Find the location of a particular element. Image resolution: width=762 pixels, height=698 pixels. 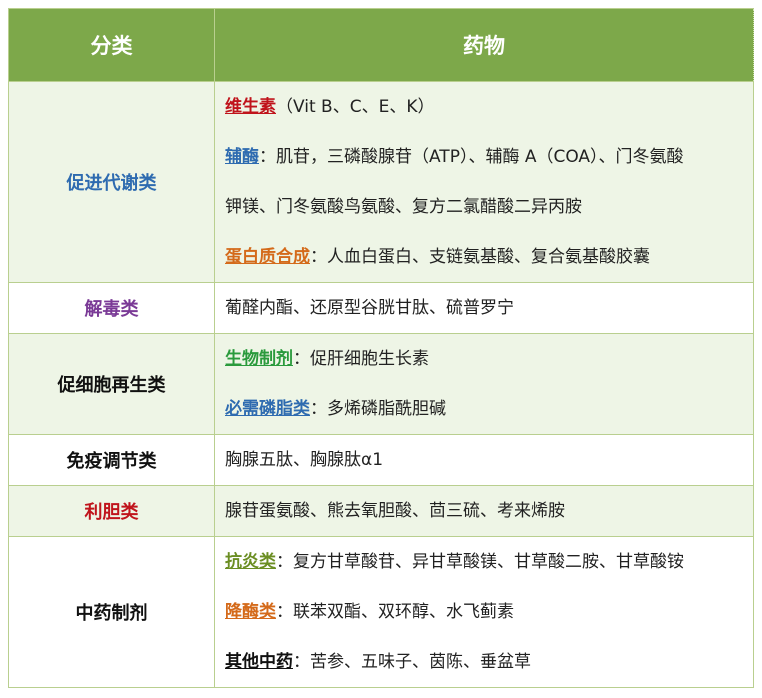

keyword: 蛋白质合成 is located at coordinates (267, 257).